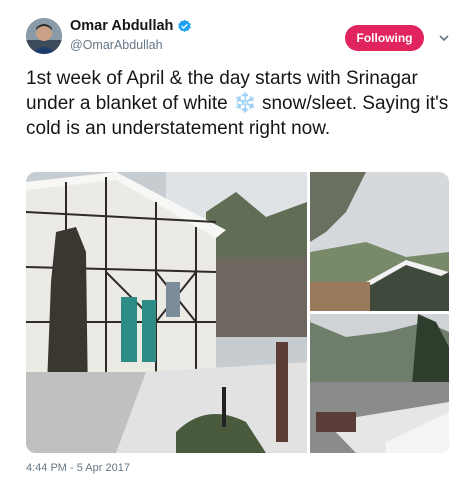 This screenshot has width=474, height=488. What do you see at coordinates (184, 26) in the screenshot?
I see `verified-badge-icon` at bounding box center [184, 26].